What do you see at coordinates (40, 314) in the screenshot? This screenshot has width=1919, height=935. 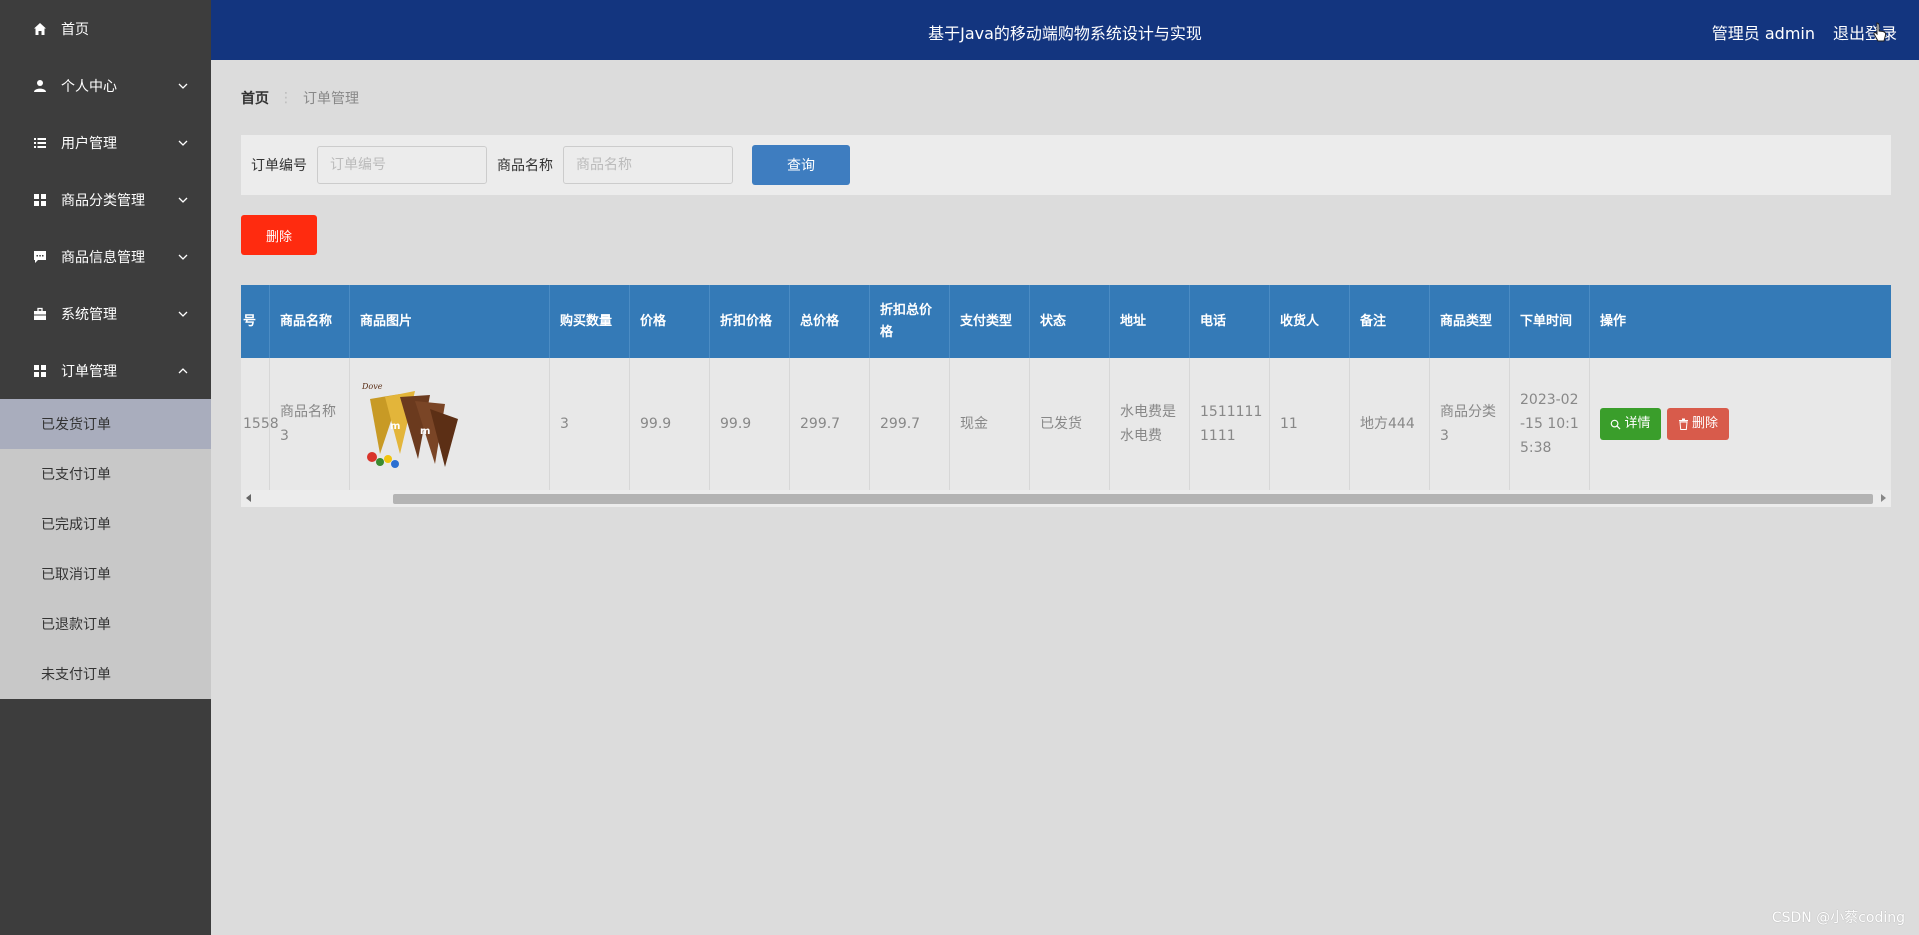 I see `briefcase-icon` at bounding box center [40, 314].